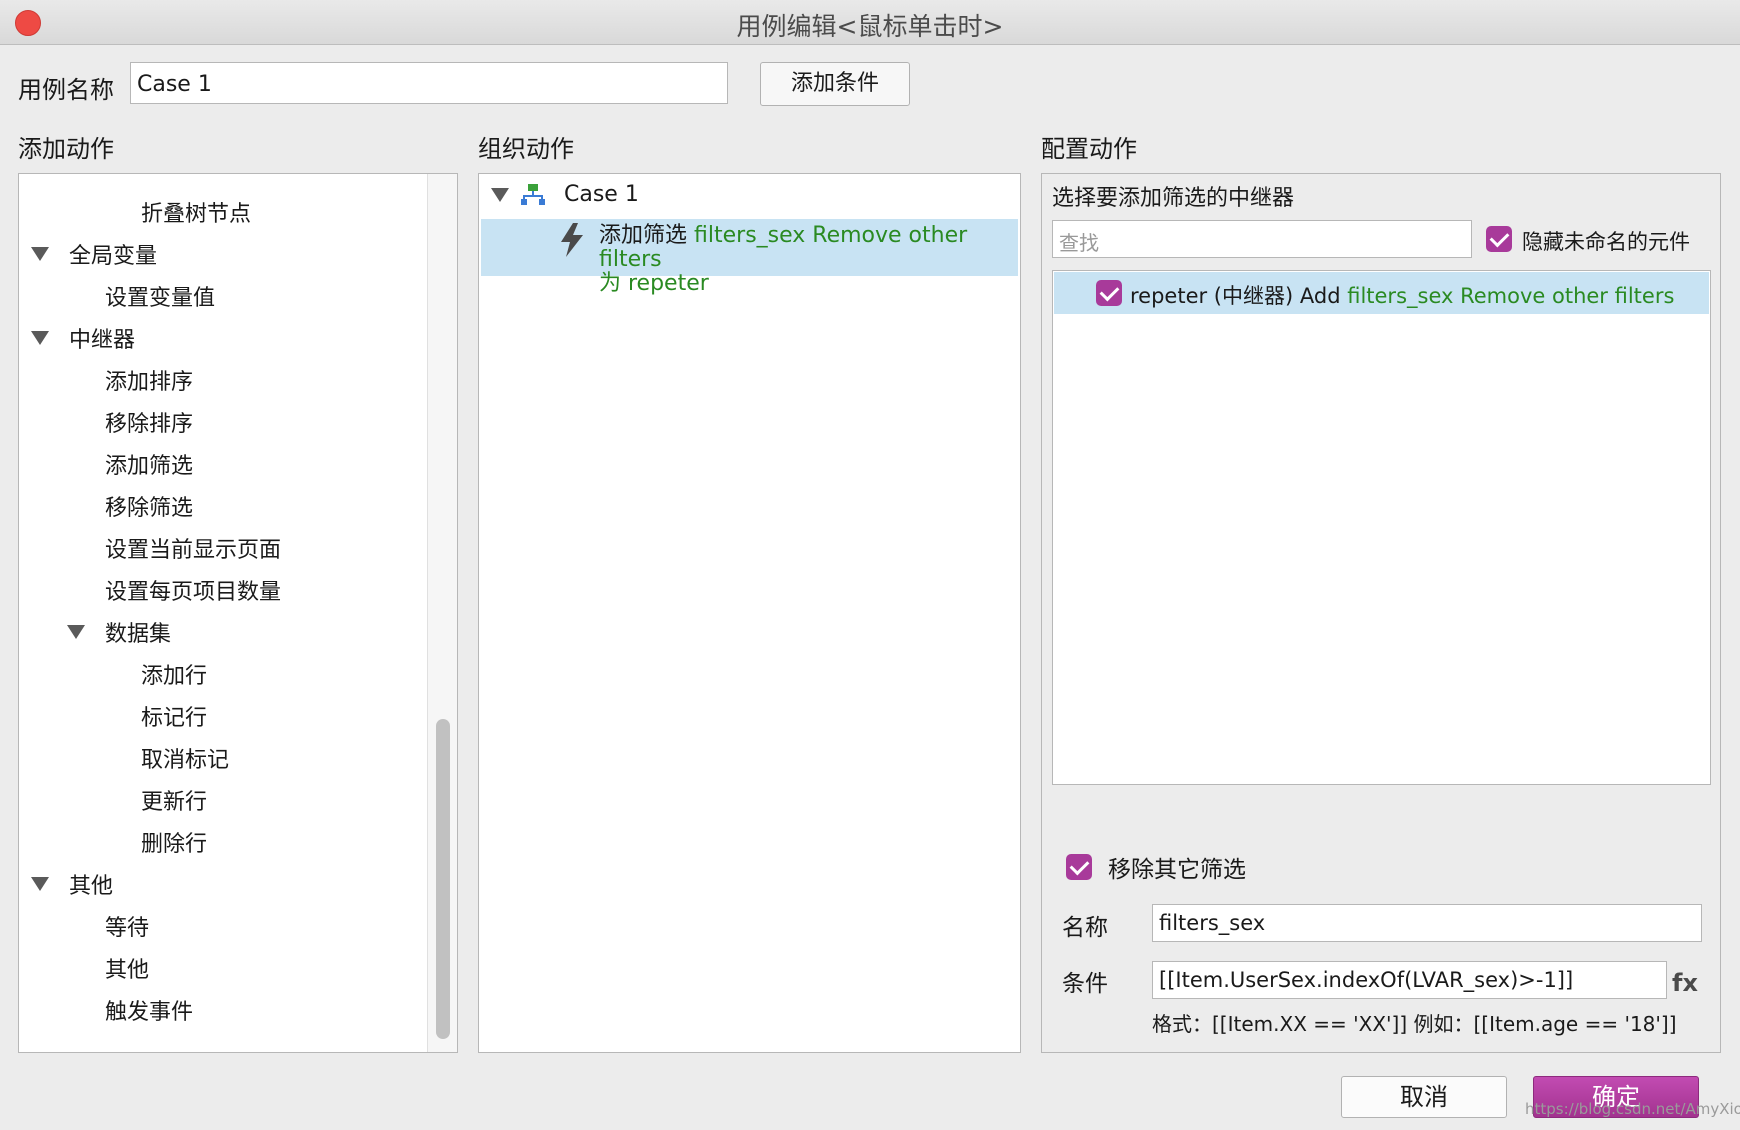 The width and height of the screenshot is (1740, 1130). I want to click on repeater-name-text: repeter (中继器) Add, so click(1235, 296).